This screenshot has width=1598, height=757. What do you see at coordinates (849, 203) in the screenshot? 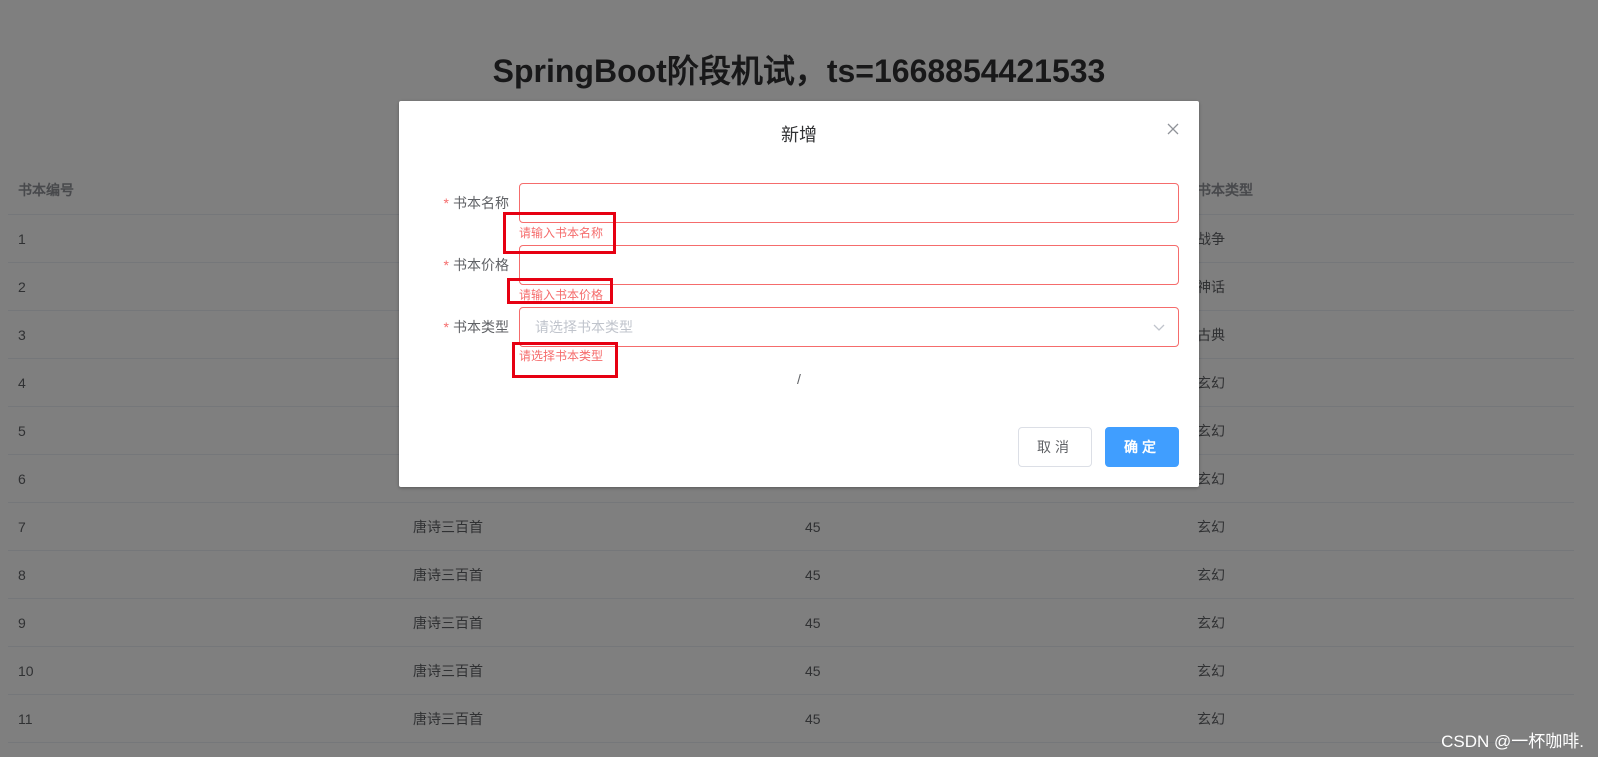
I see `book-name-input` at bounding box center [849, 203].